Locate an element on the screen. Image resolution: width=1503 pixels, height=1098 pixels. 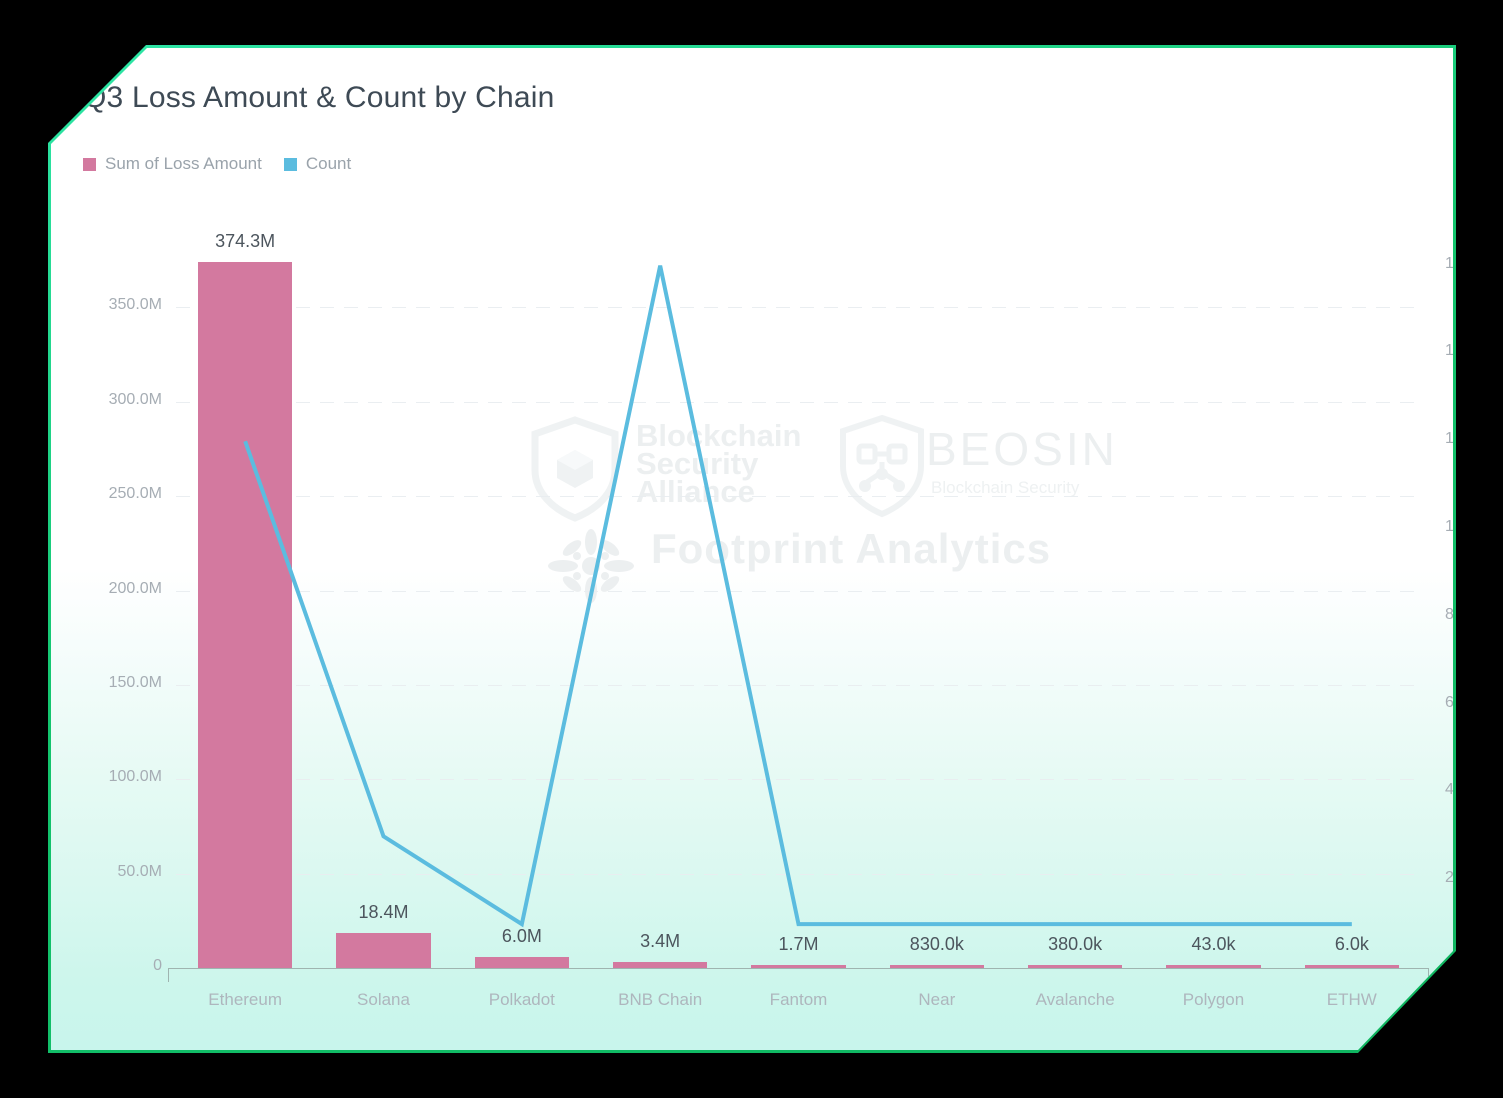
y-axis-right-tick: 10 is located at coordinates (1449, 527).